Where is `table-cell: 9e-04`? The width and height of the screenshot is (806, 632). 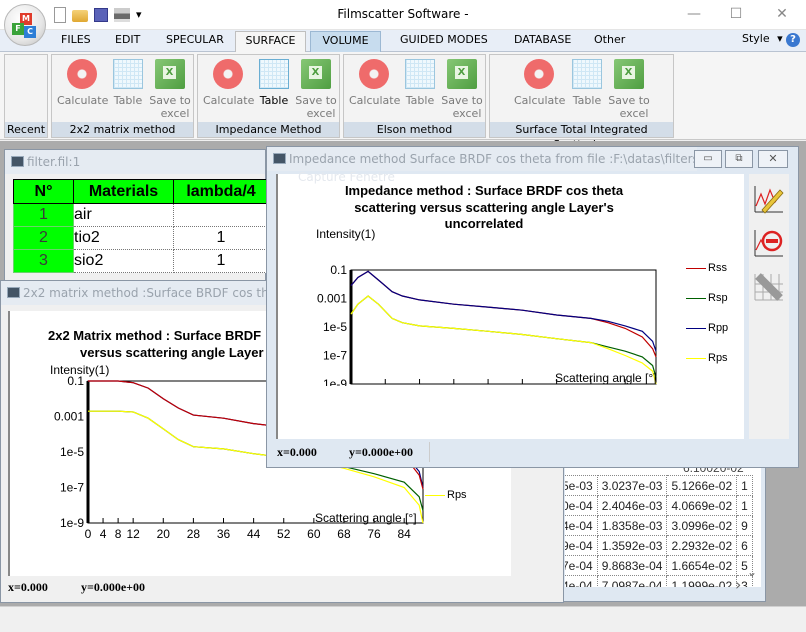 table-cell: 9e-04 is located at coordinates (581, 545).